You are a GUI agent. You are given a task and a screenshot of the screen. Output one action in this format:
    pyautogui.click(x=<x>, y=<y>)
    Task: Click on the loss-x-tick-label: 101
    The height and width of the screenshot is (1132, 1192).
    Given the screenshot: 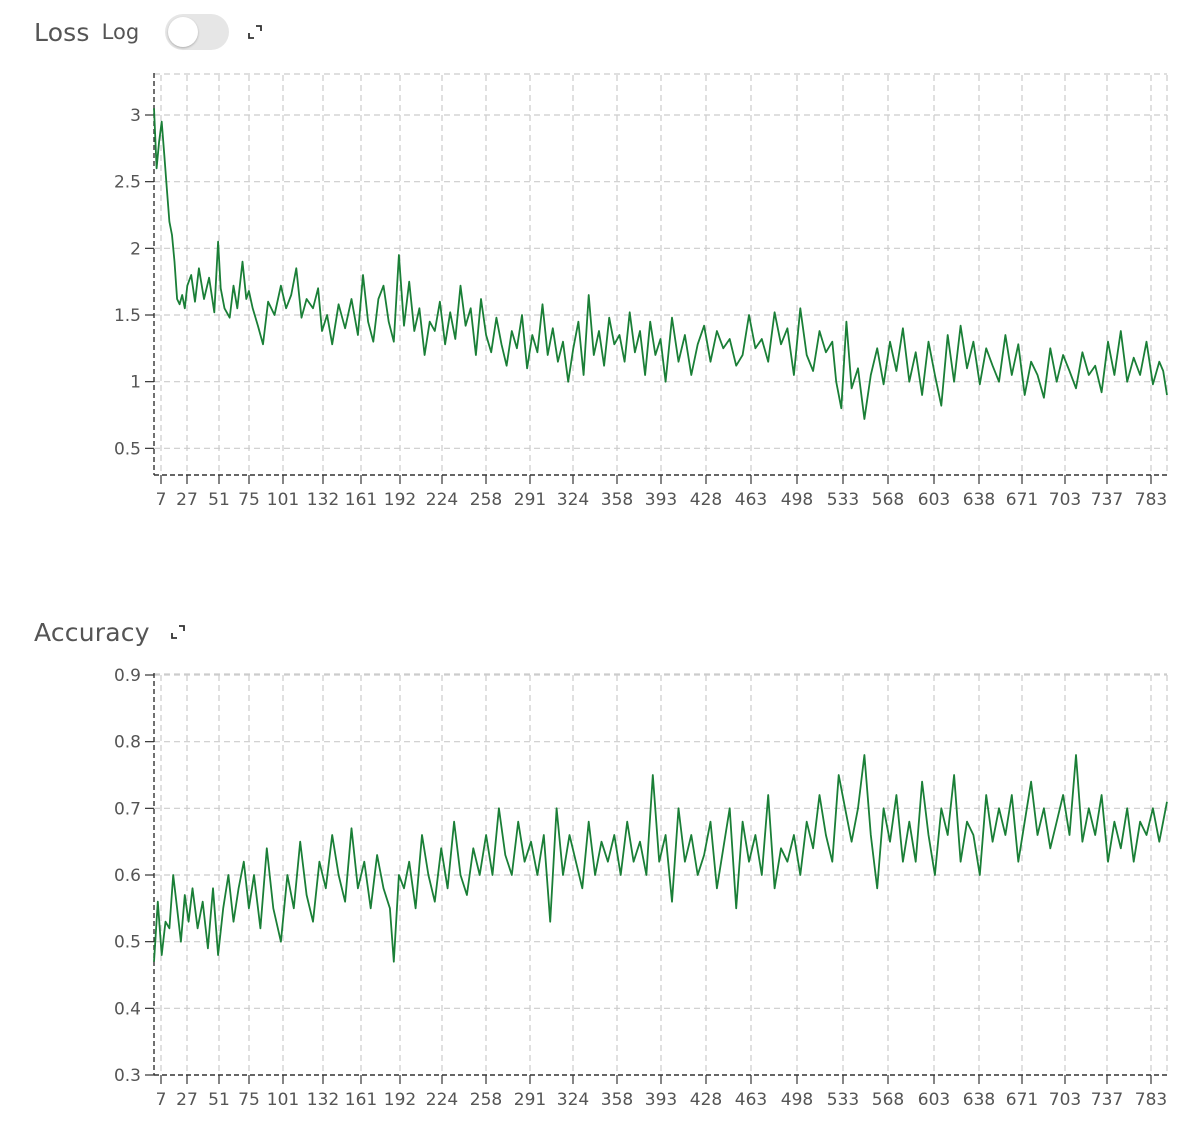 What is the action you would take?
    pyautogui.click(x=283, y=500)
    